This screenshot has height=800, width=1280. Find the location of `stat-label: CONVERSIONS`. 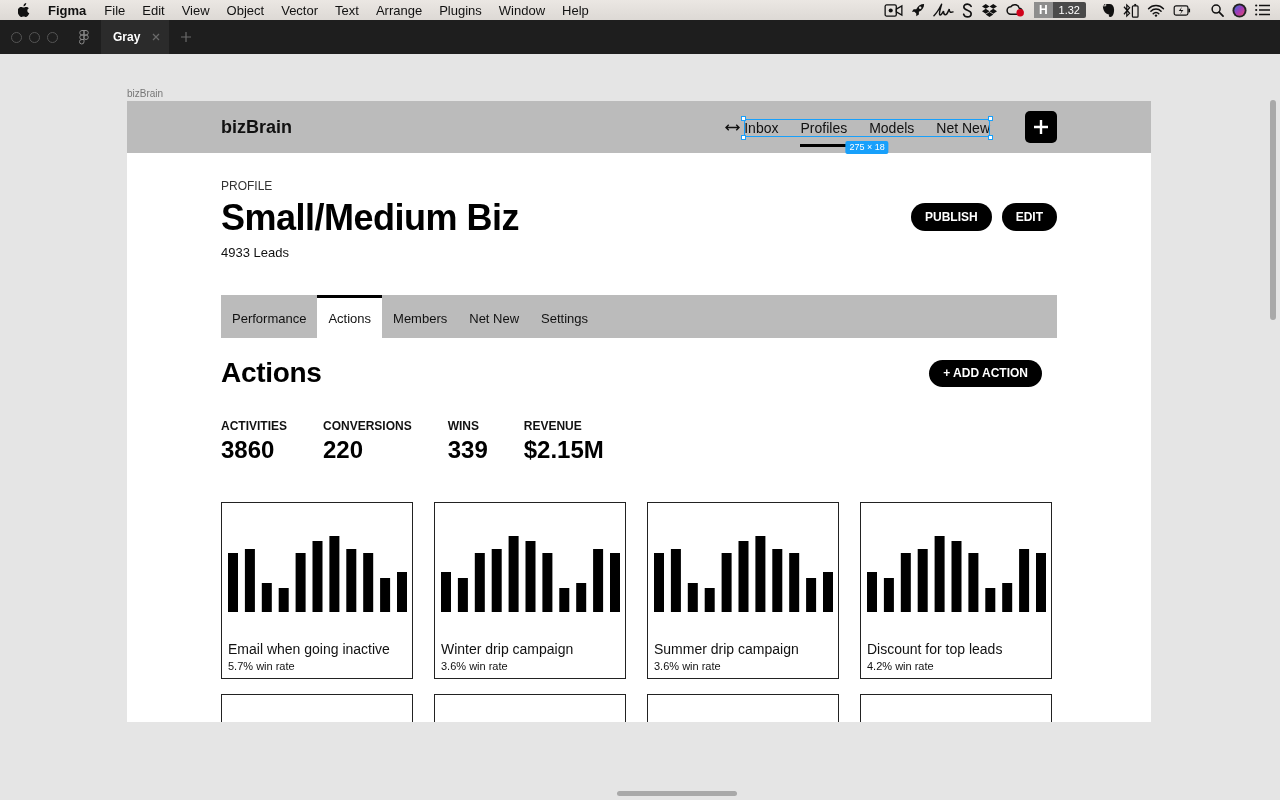

stat-label: CONVERSIONS is located at coordinates (367, 426).